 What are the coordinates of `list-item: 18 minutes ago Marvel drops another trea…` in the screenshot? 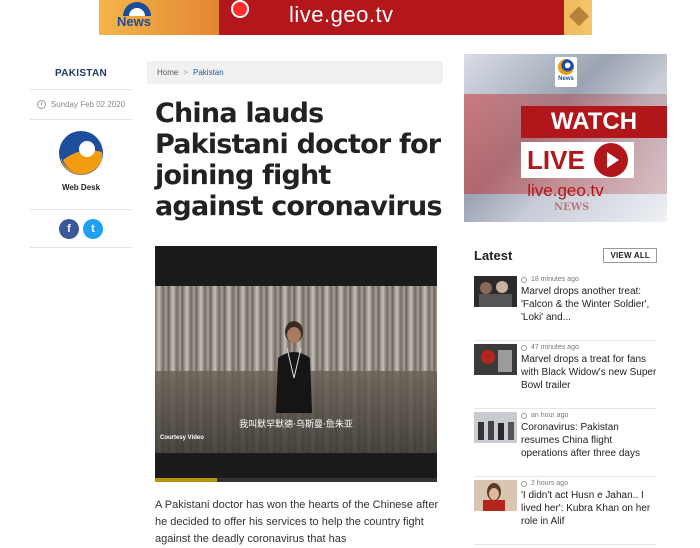 It's located at (565, 307).